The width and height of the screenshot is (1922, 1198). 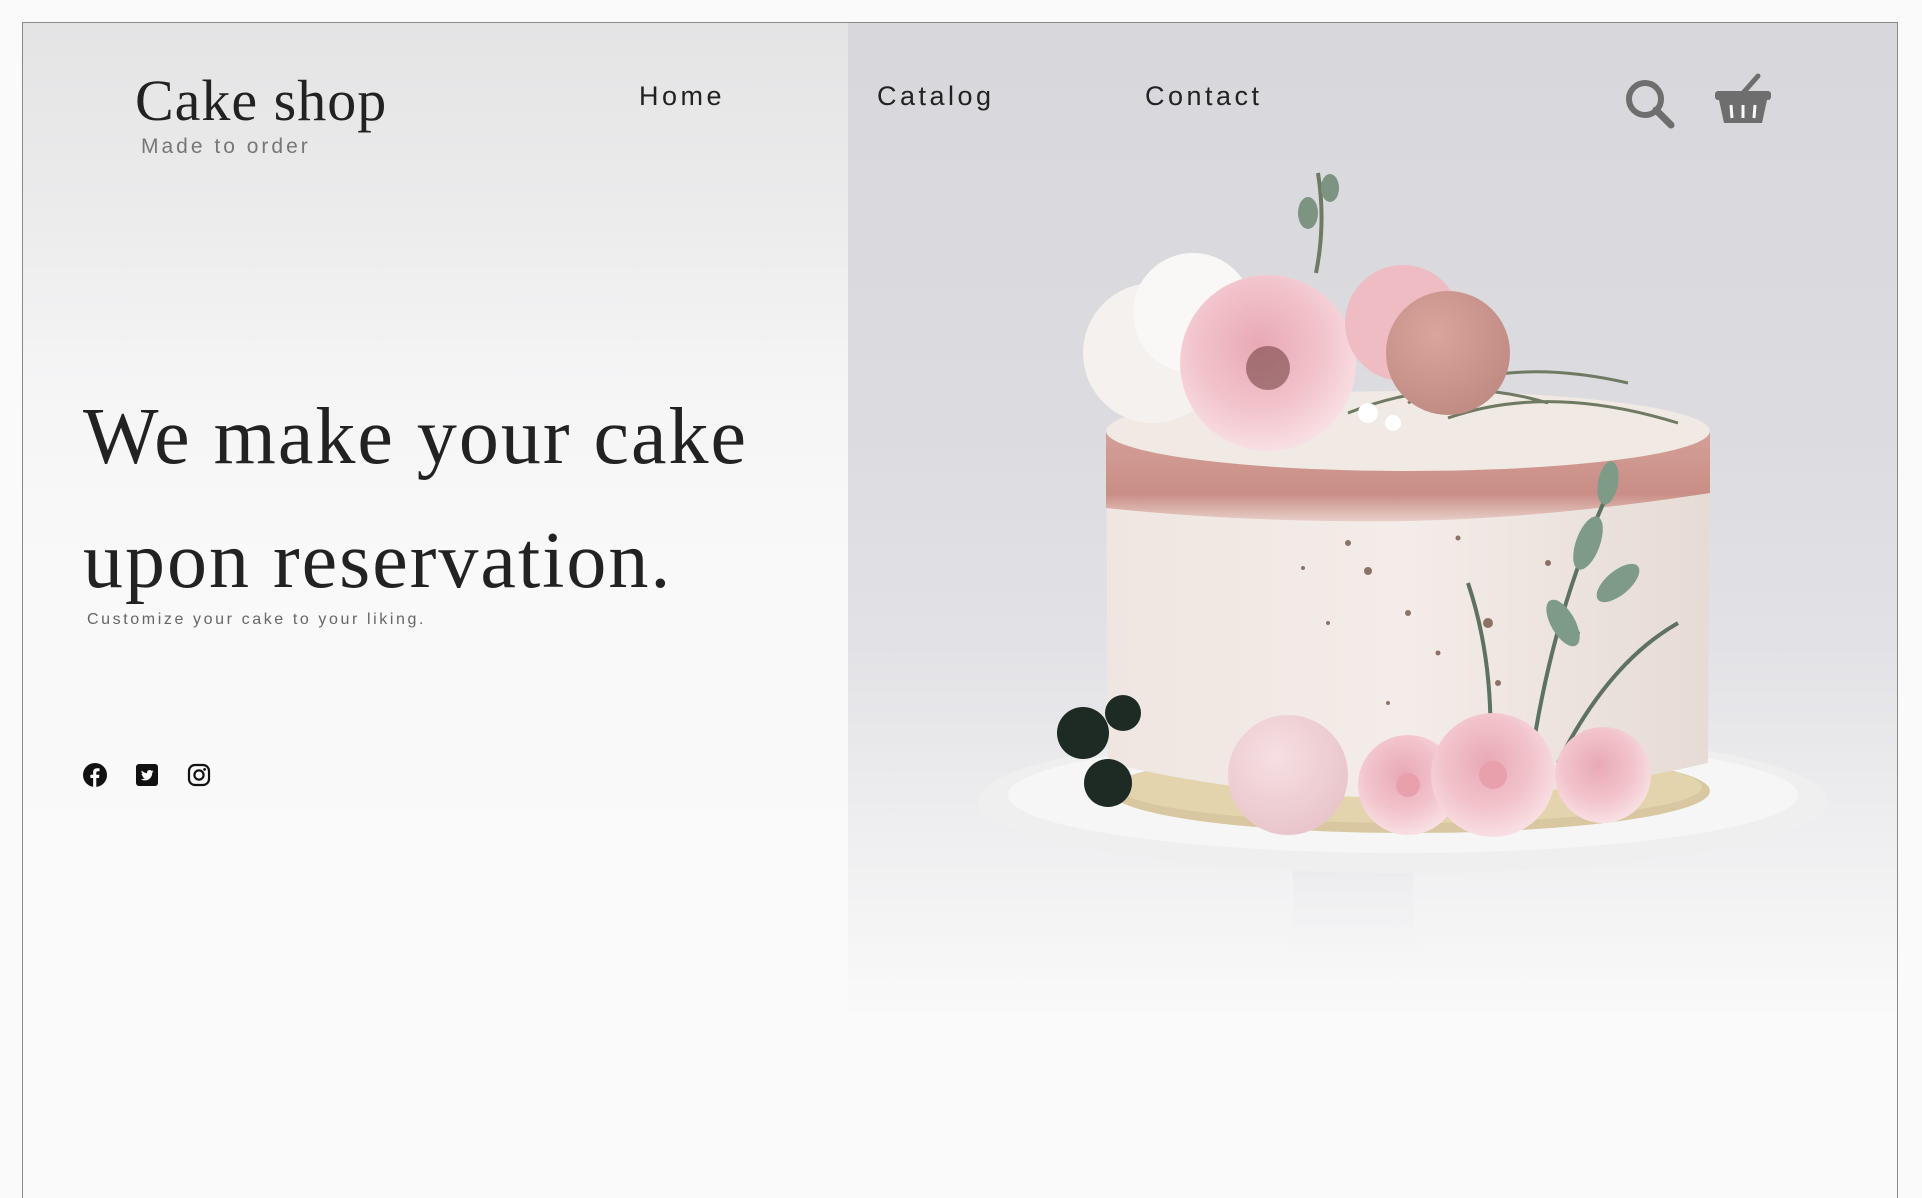 I want to click on search-button, so click(x=1650, y=104).